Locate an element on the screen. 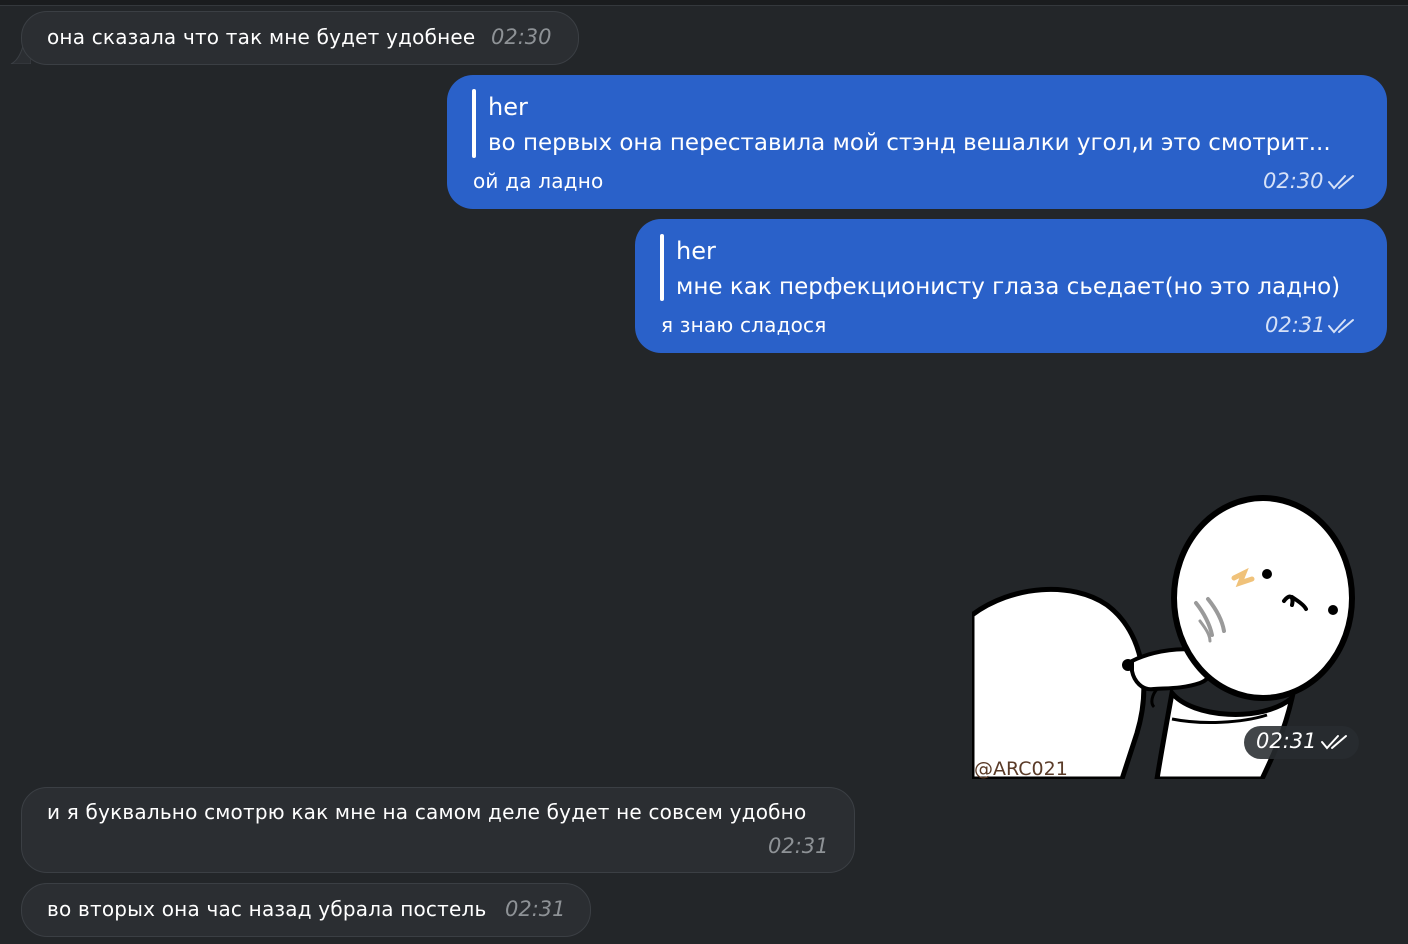  window-top-border is located at coordinates (704, 3).